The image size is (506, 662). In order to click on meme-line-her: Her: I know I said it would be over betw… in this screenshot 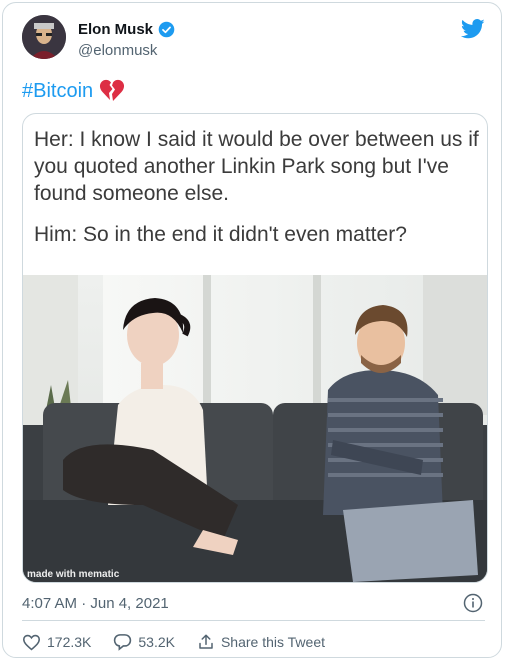, I will do `click(256, 166)`.